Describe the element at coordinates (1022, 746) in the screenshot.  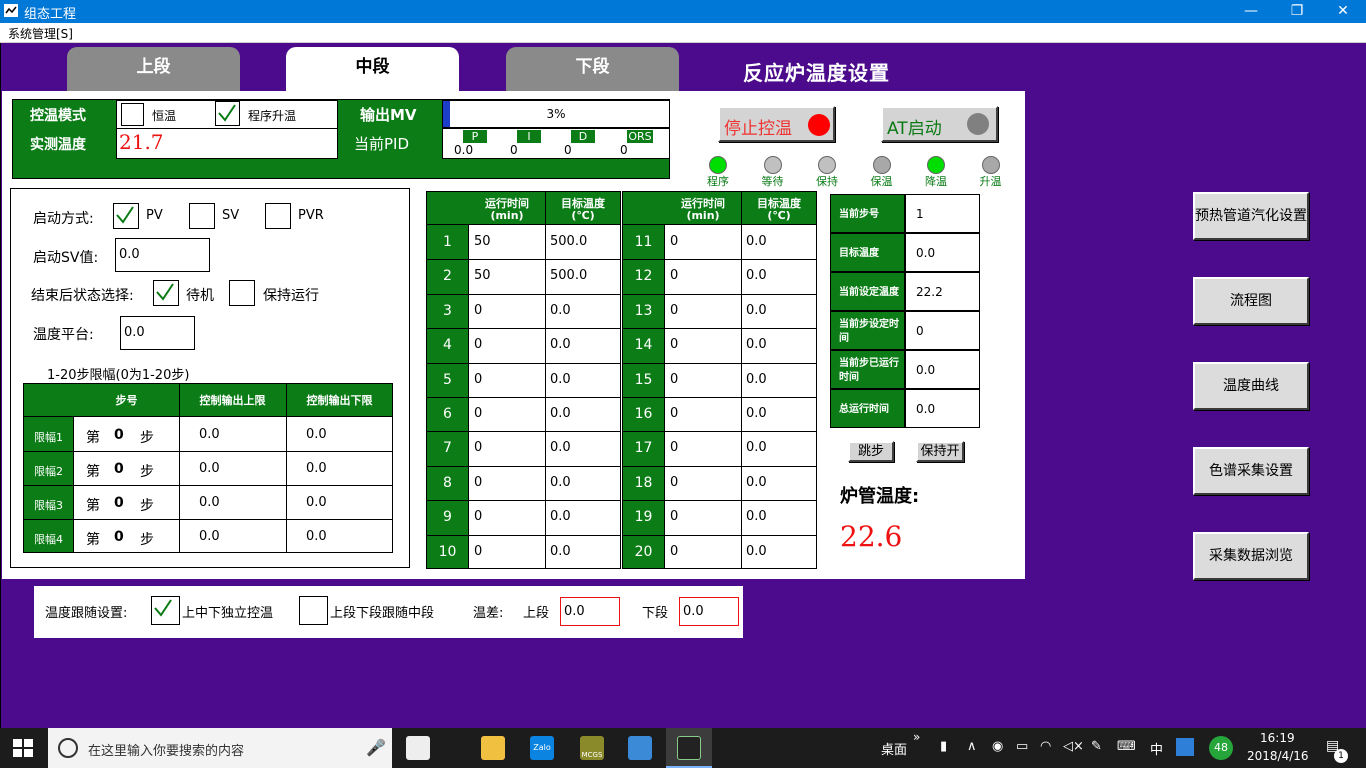
I see `battery-icon: ▭` at that location.